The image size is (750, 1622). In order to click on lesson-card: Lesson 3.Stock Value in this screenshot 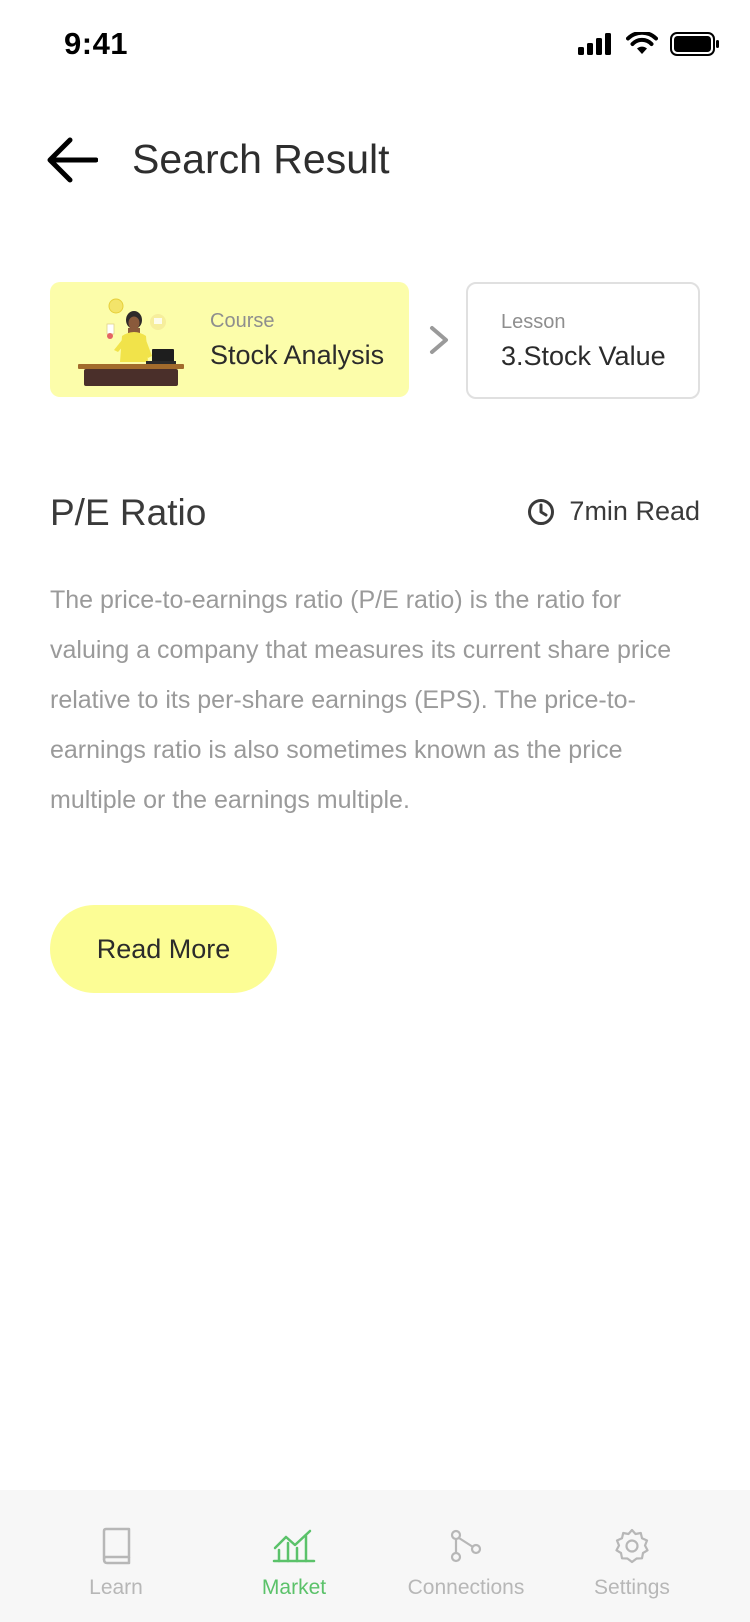, I will do `click(583, 340)`.